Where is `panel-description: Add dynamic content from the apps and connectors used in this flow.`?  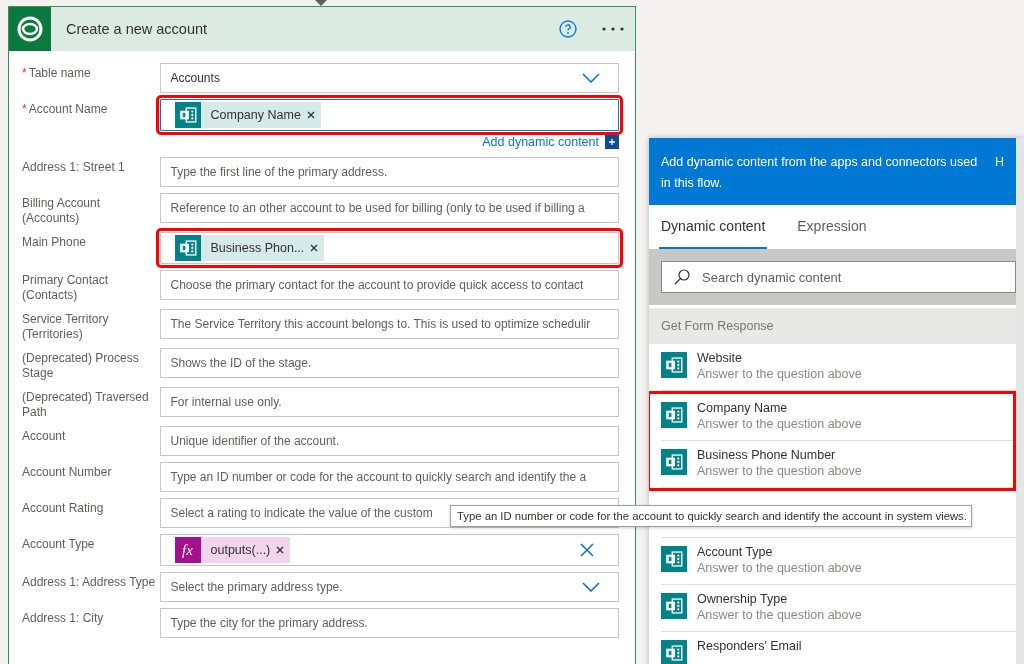 panel-description: Add dynamic content from the apps and connectors used in this flow. is located at coordinates (820, 173).